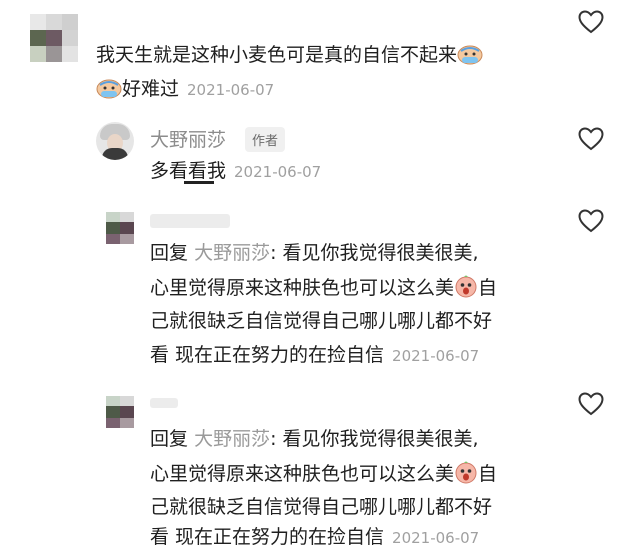  Describe the element at coordinates (185, 91) in the screenshot. I see `comment-text-line2: 好难过 2021-06-07` at that location.